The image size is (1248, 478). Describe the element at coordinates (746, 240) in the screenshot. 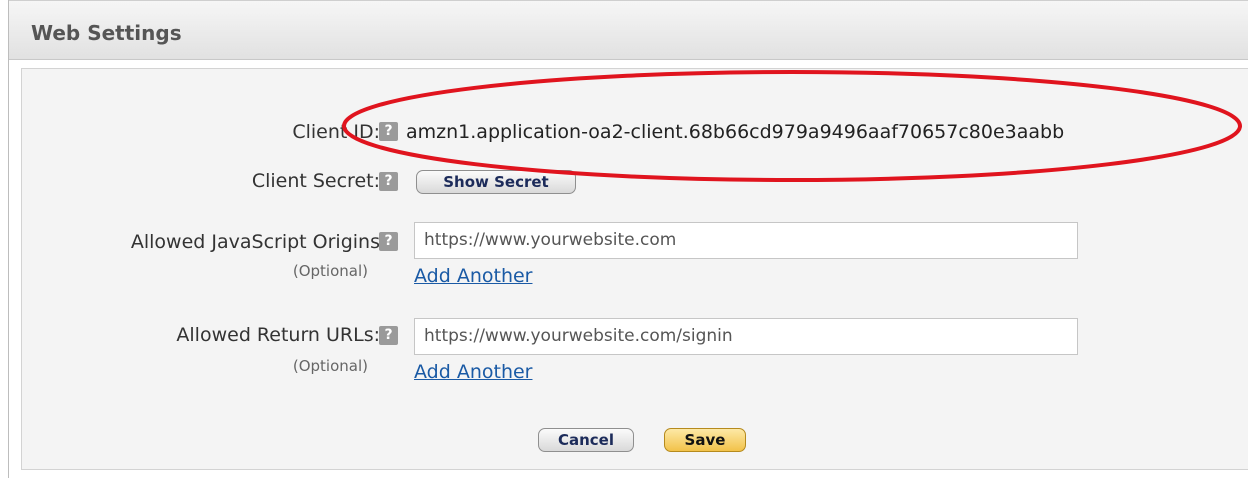

I see `js-origins-input: https://www.yourwebsite.com` at that location.